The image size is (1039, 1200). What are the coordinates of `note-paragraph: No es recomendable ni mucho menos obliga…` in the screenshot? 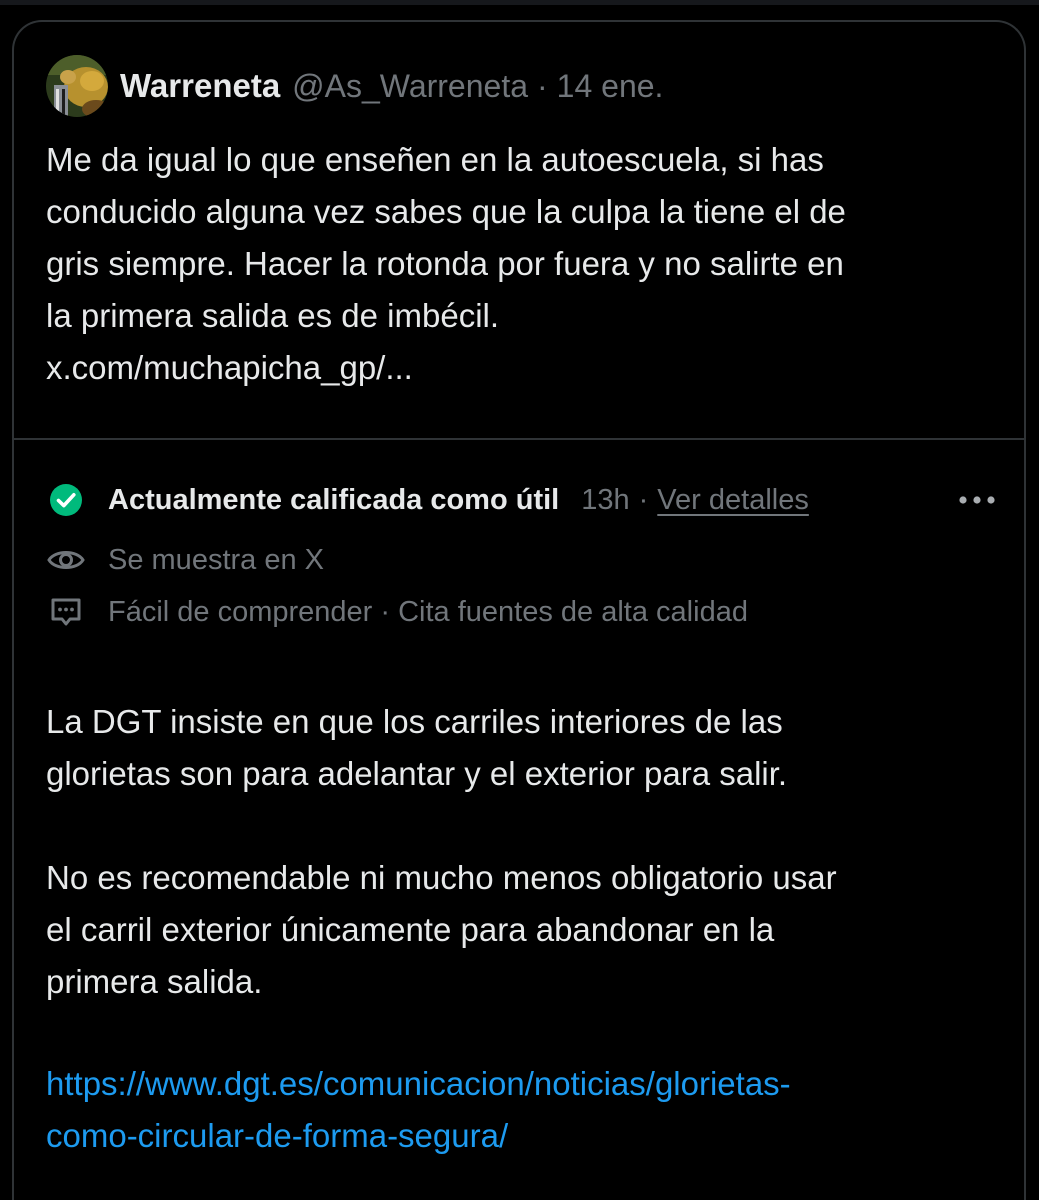 It's located at (526, 930).